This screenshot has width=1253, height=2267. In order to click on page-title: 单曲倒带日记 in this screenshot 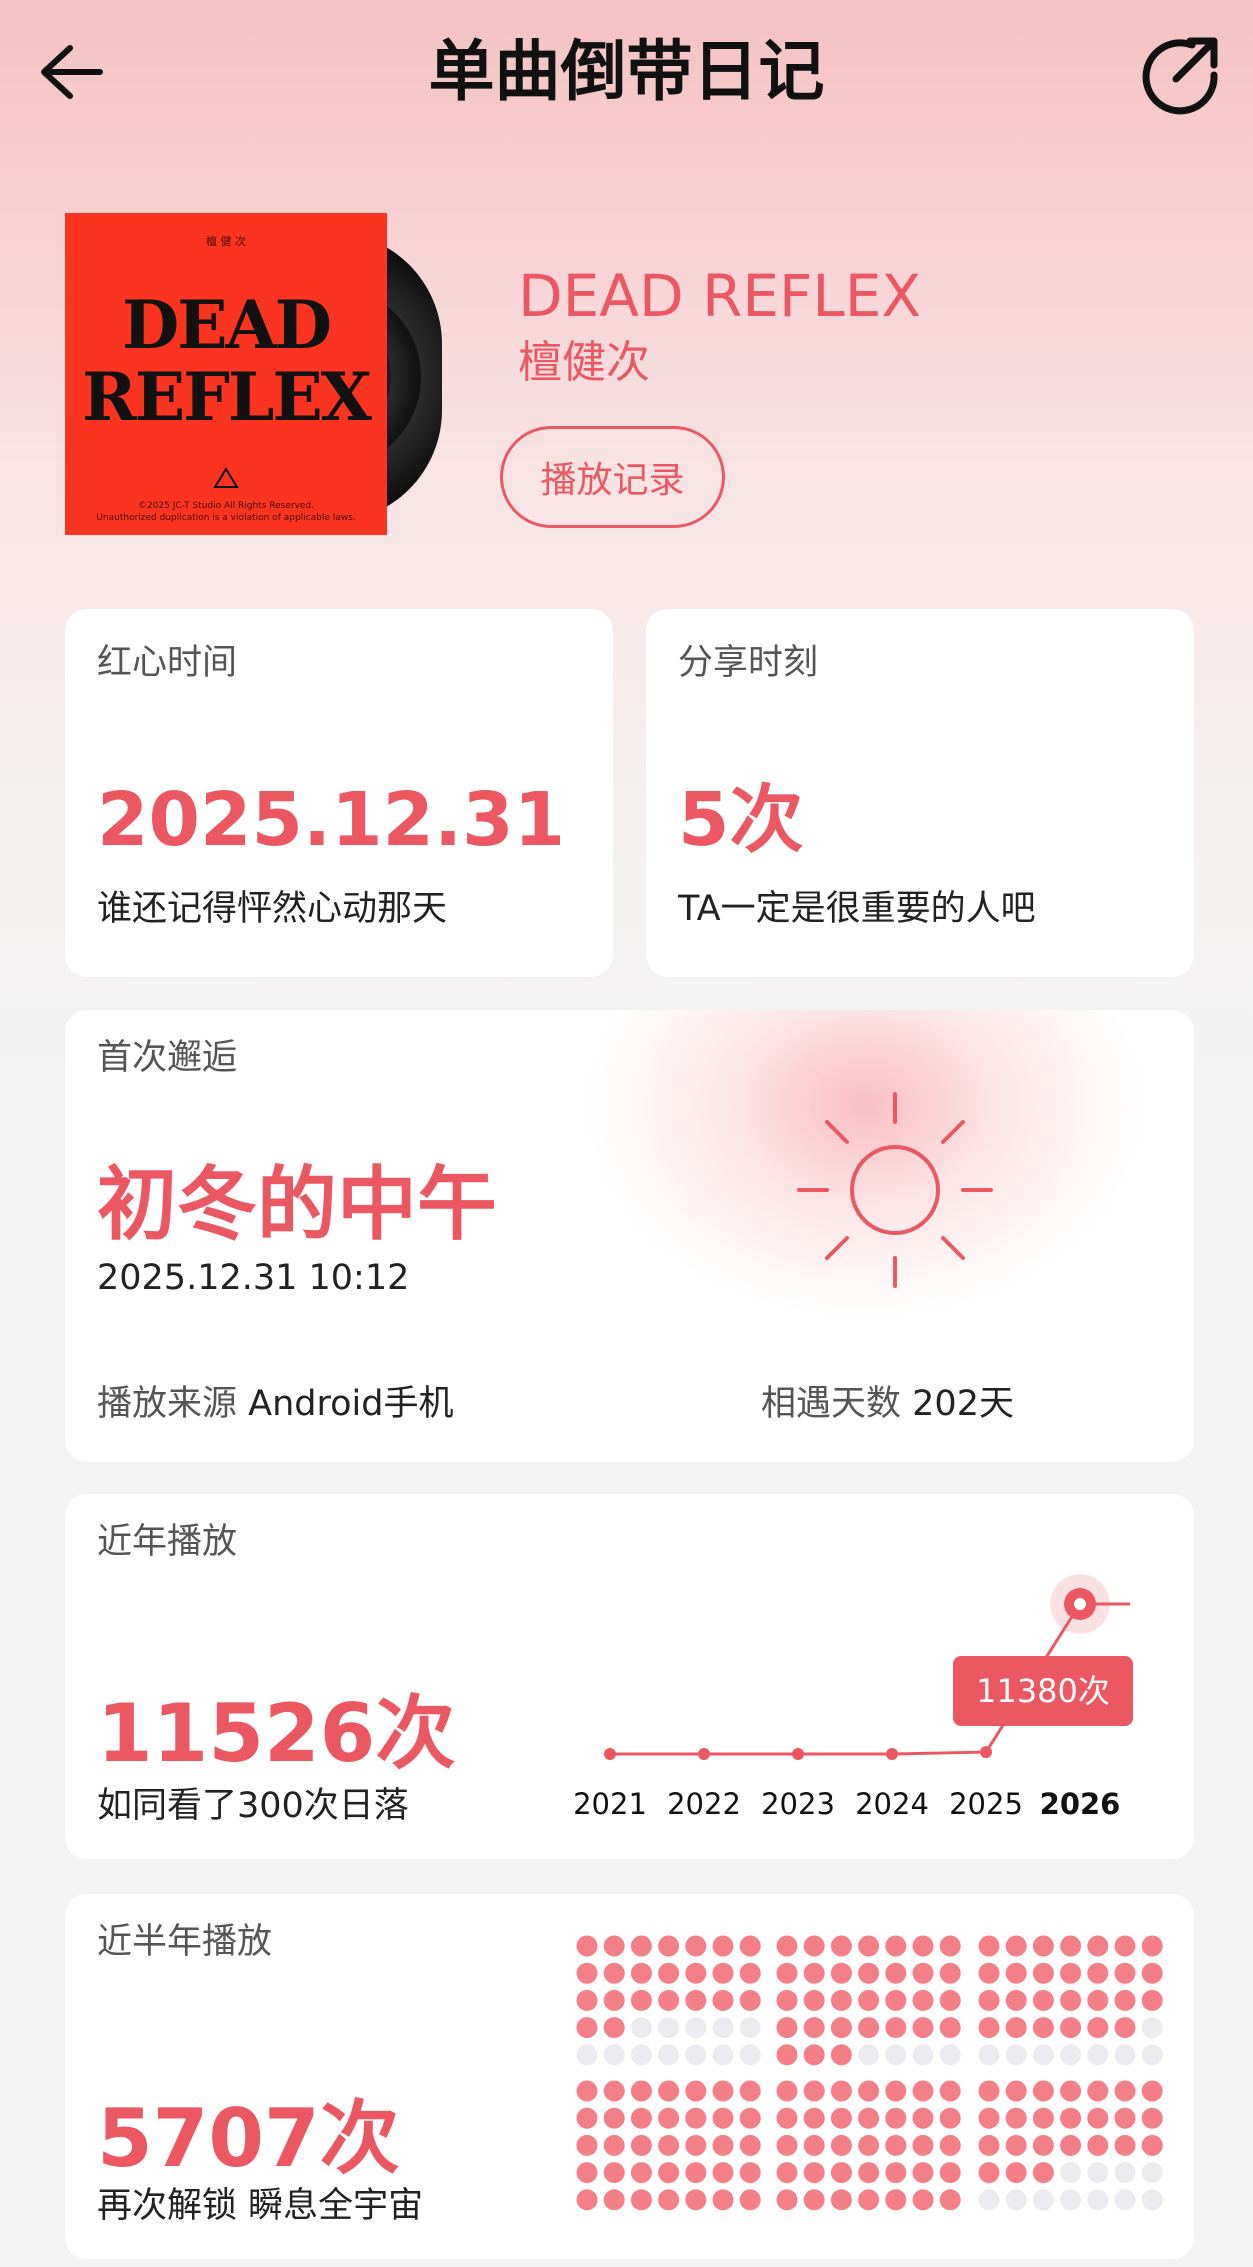, I will do `click(626, 71)`.